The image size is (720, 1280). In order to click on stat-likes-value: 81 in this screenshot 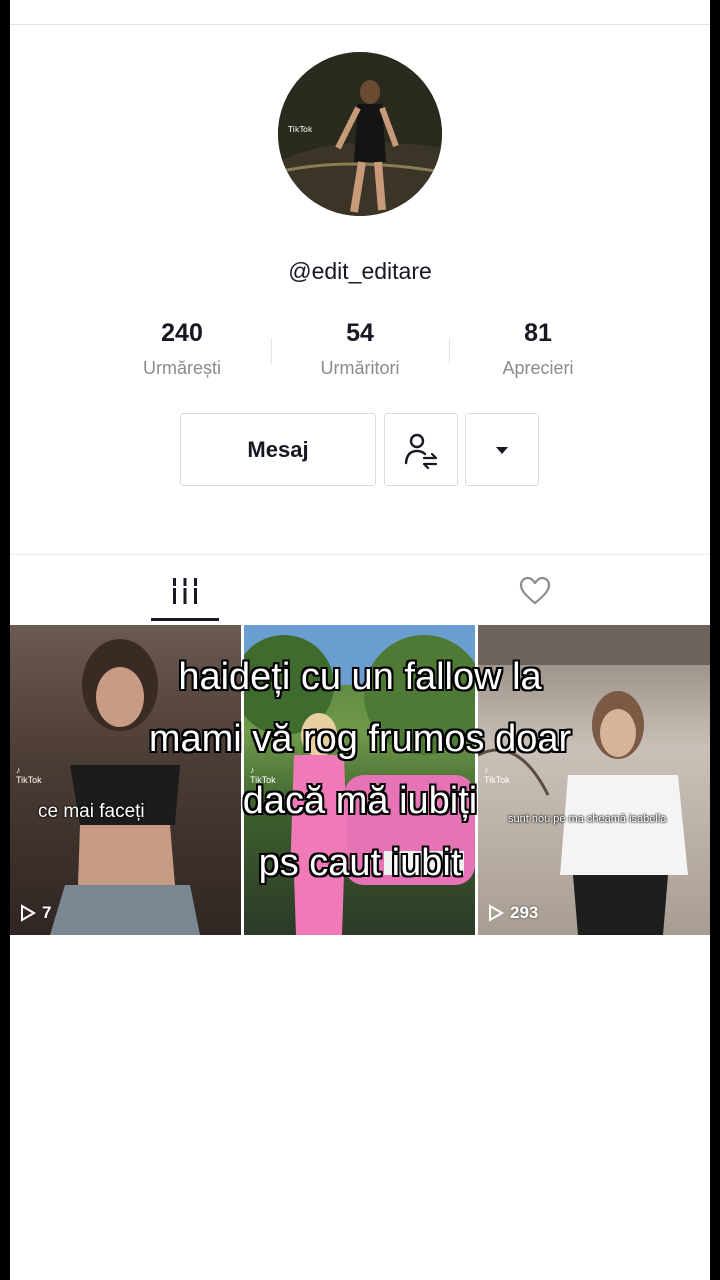, I will do `click(538, 333)`.